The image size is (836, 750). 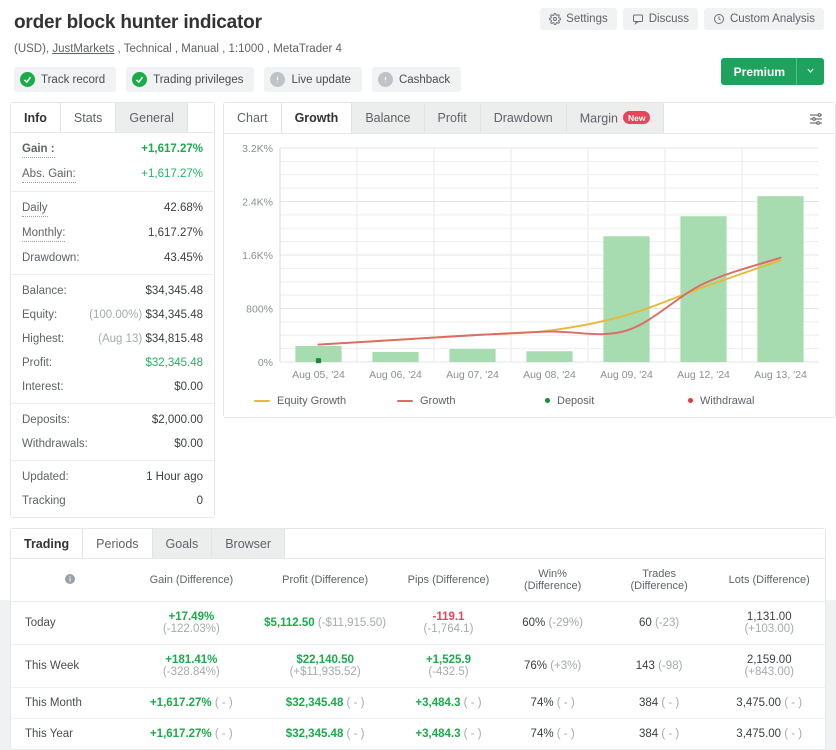 I want to click on status-badge-live-update: Live update, so click(x=313, y=79).